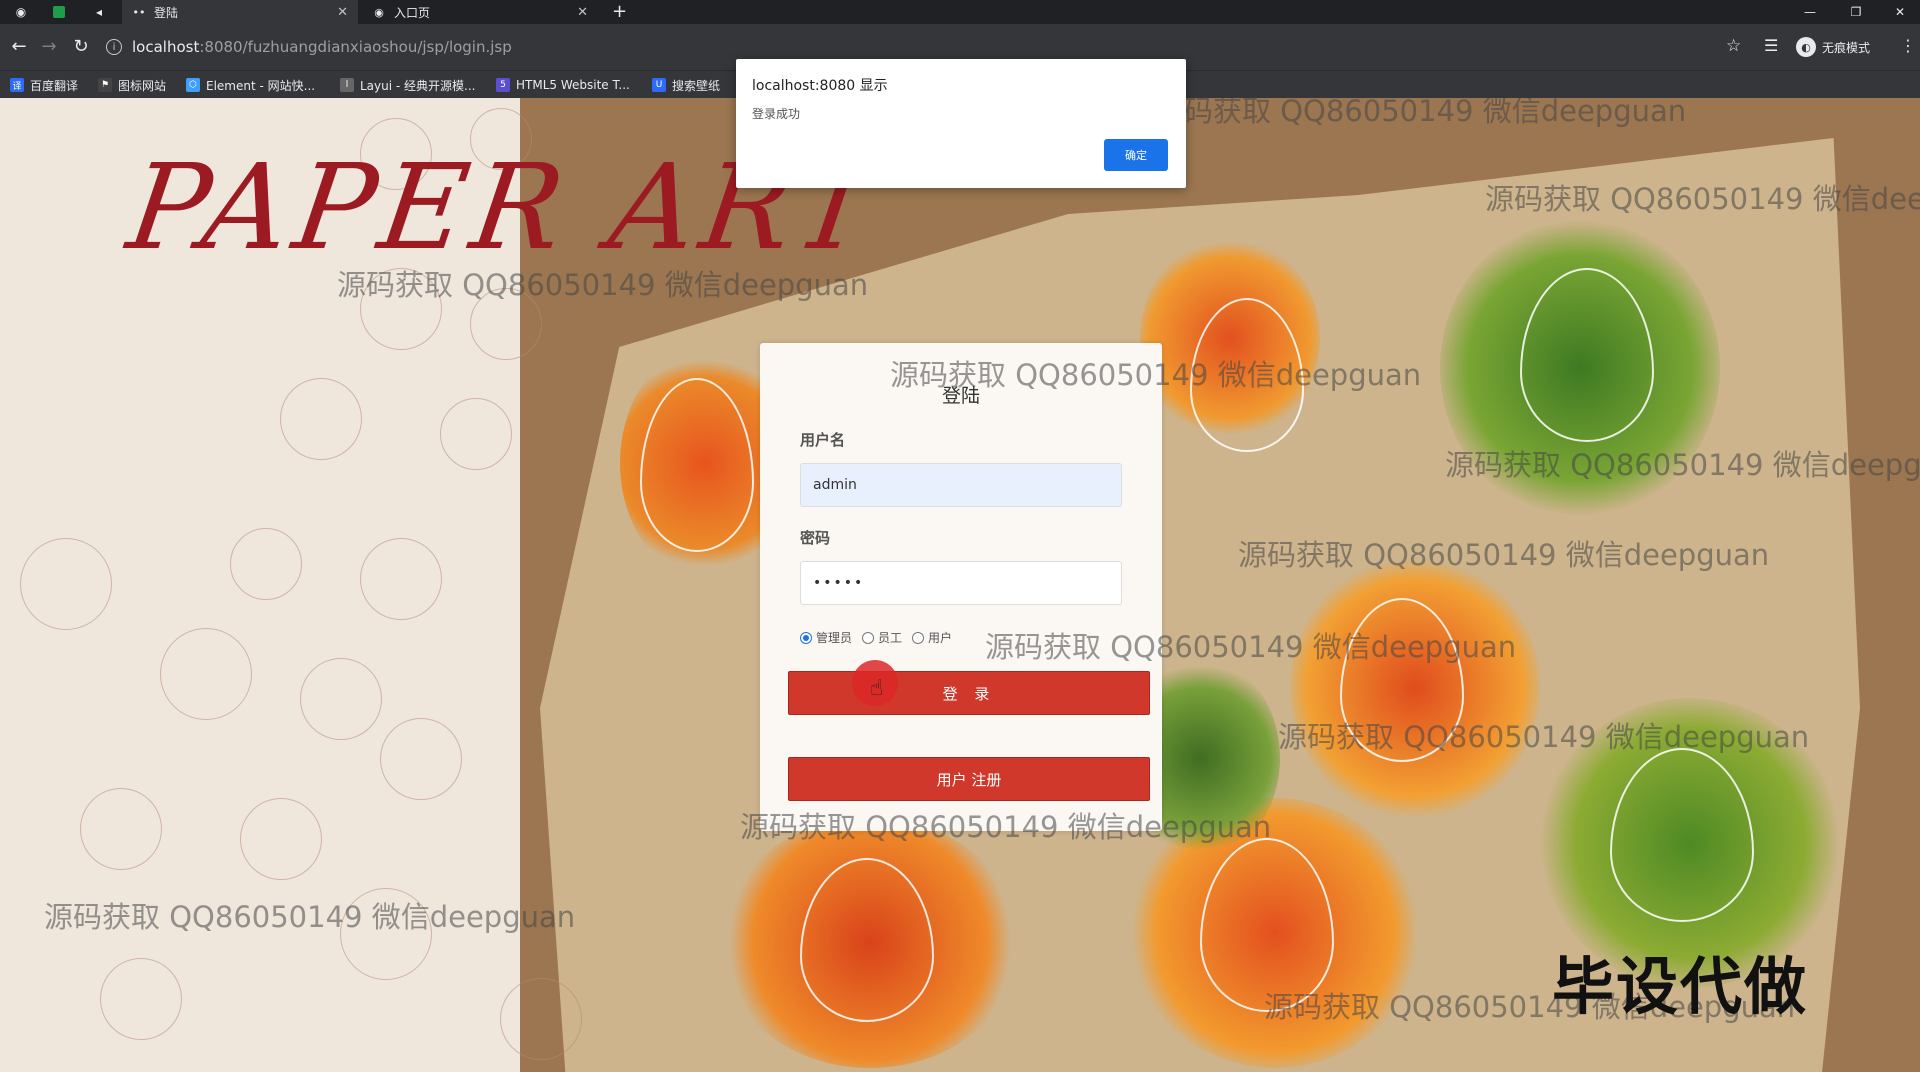 Image resolution: width=1920 pixels, height=1072 pixels. I want to click on password-input: •••••, so click(961, 583).